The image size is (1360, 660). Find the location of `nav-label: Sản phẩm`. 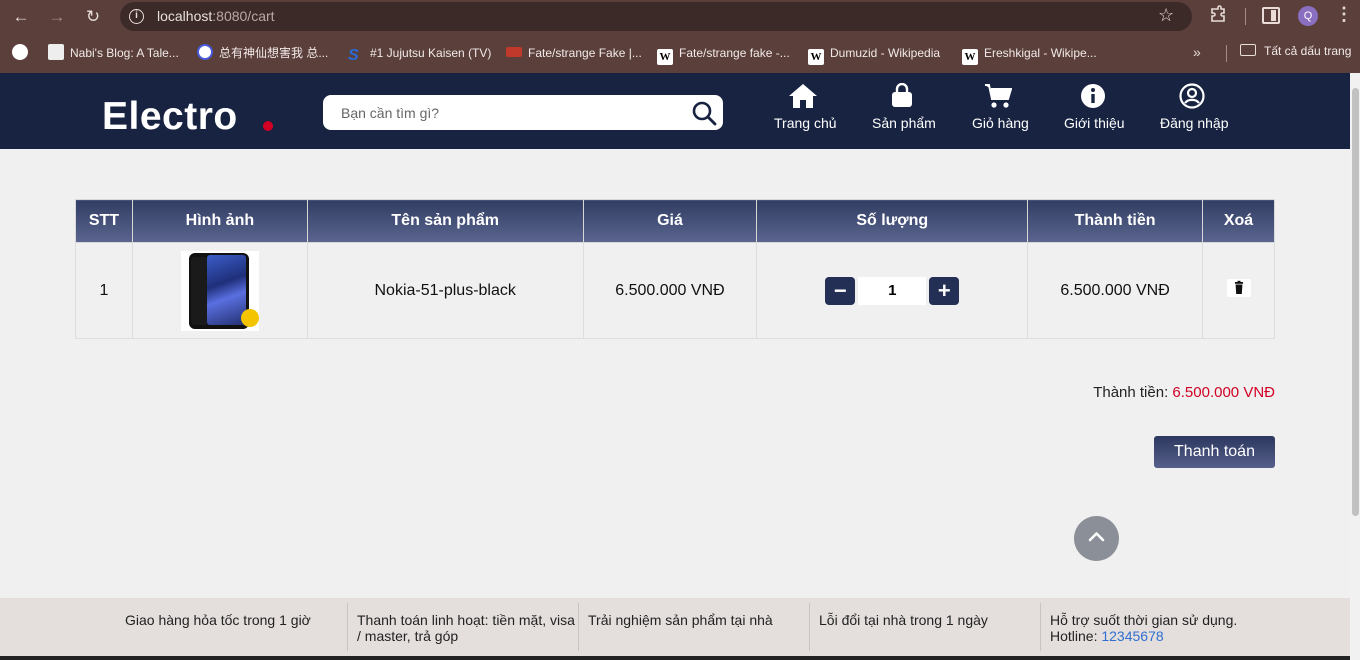

nav-label: Sản phẩm is located at coordinates (904, 123).